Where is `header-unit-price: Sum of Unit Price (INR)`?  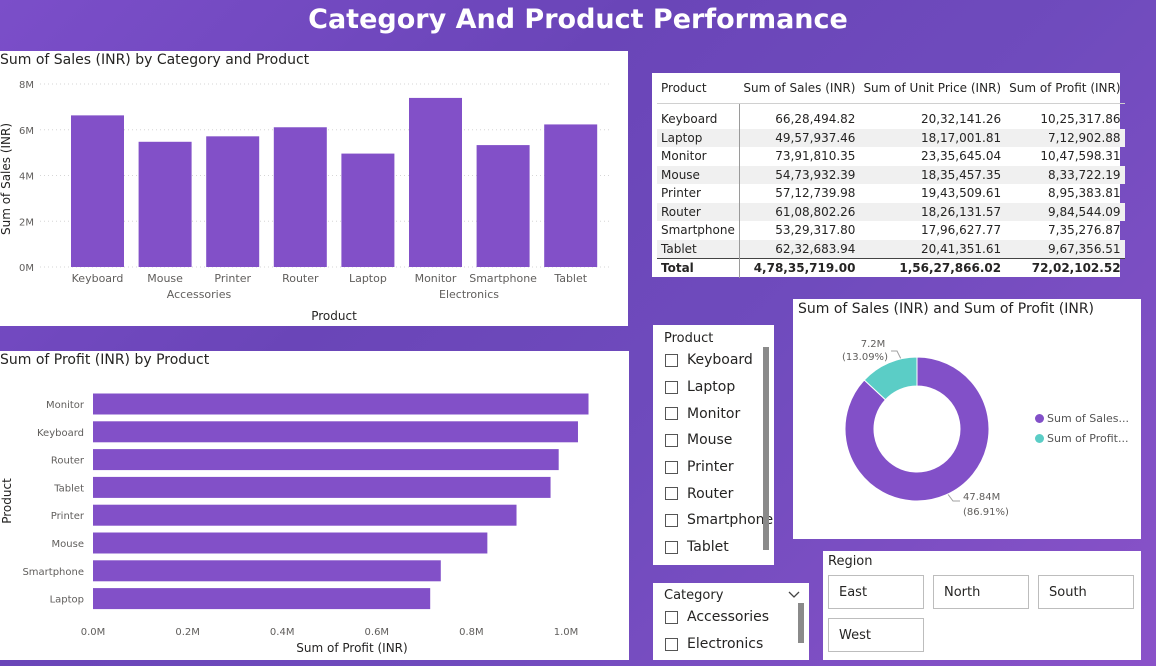
header-unit-price: Sum of Unit Price (INR) is located at coordinates (932, 92).